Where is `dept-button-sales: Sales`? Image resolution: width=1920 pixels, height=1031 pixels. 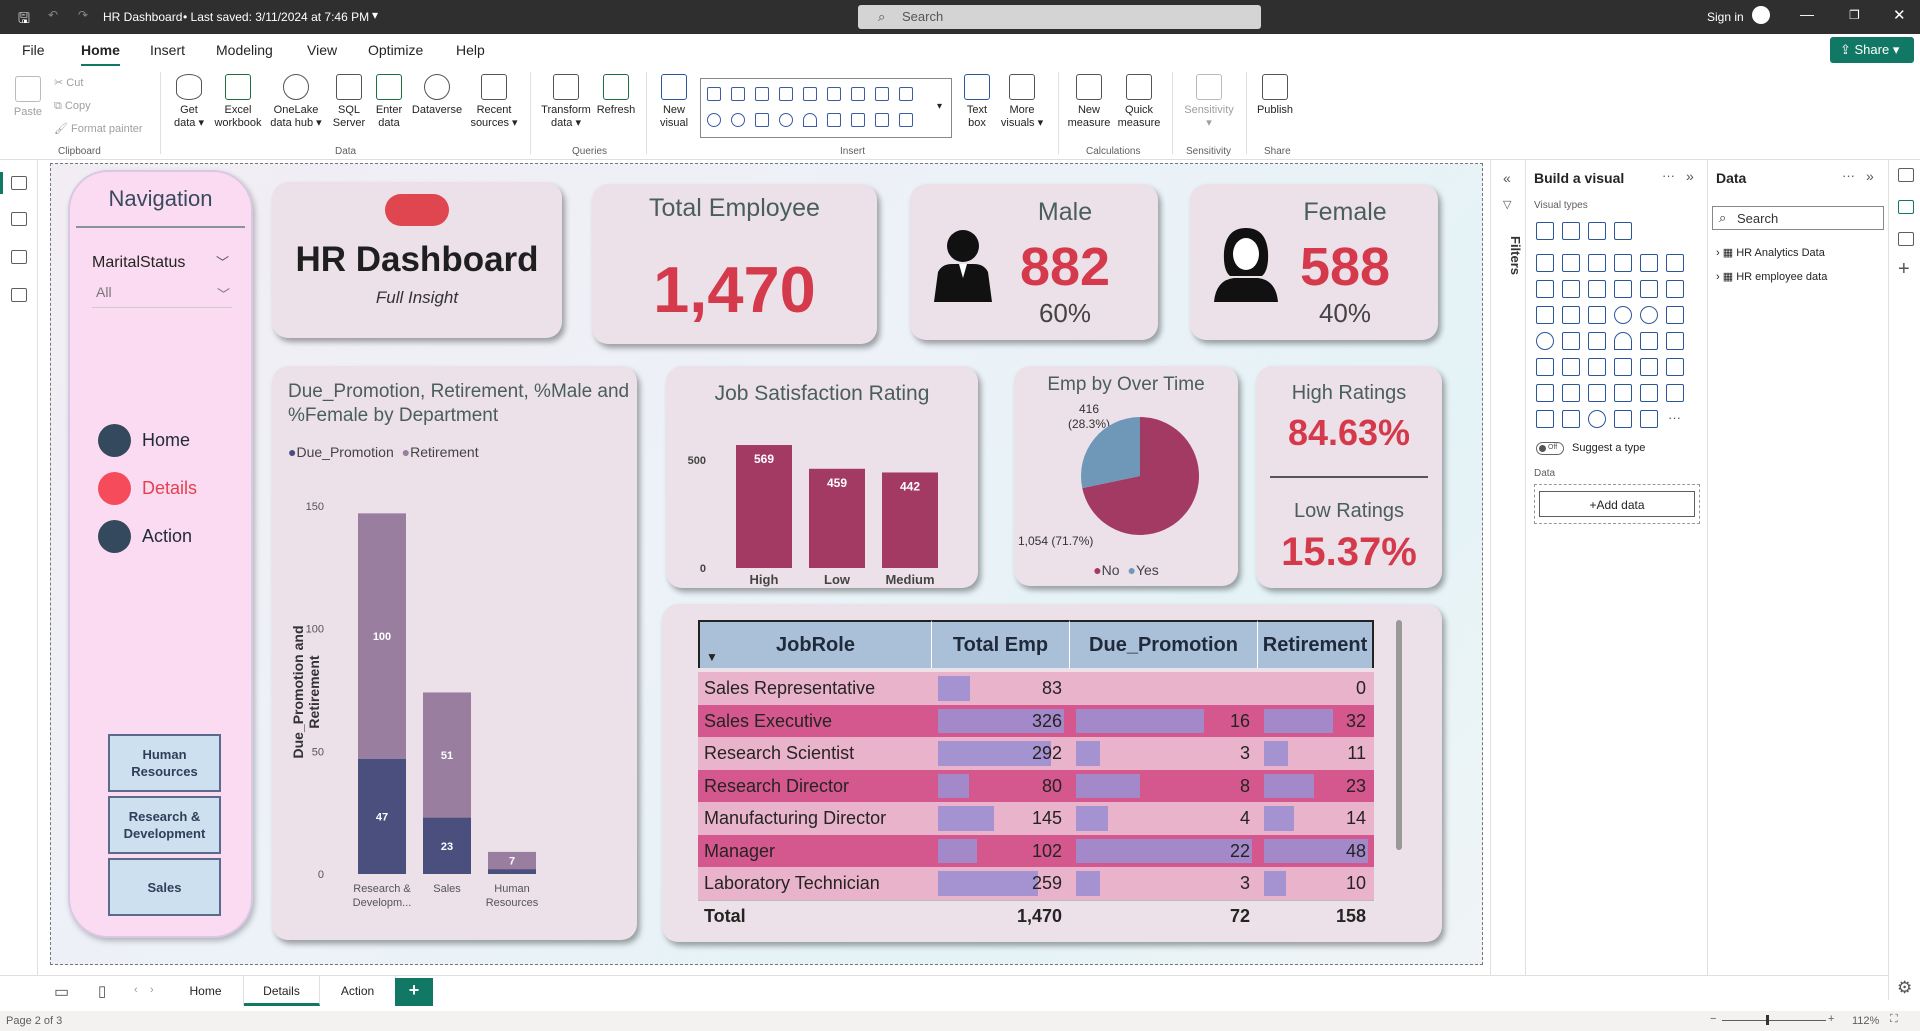 dept-button-sales: Sales is located at coordinates (164, 887).